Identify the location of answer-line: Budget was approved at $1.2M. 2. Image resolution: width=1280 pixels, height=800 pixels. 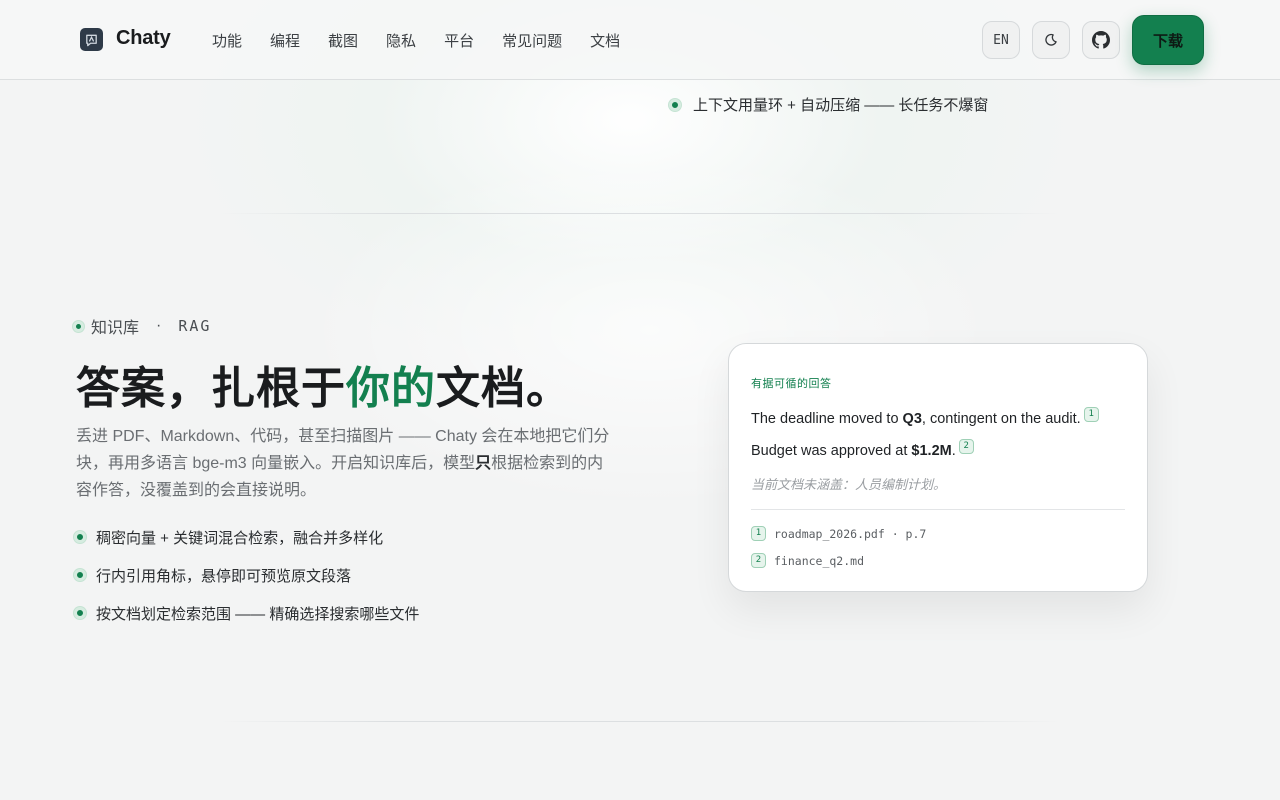
(862, 449).